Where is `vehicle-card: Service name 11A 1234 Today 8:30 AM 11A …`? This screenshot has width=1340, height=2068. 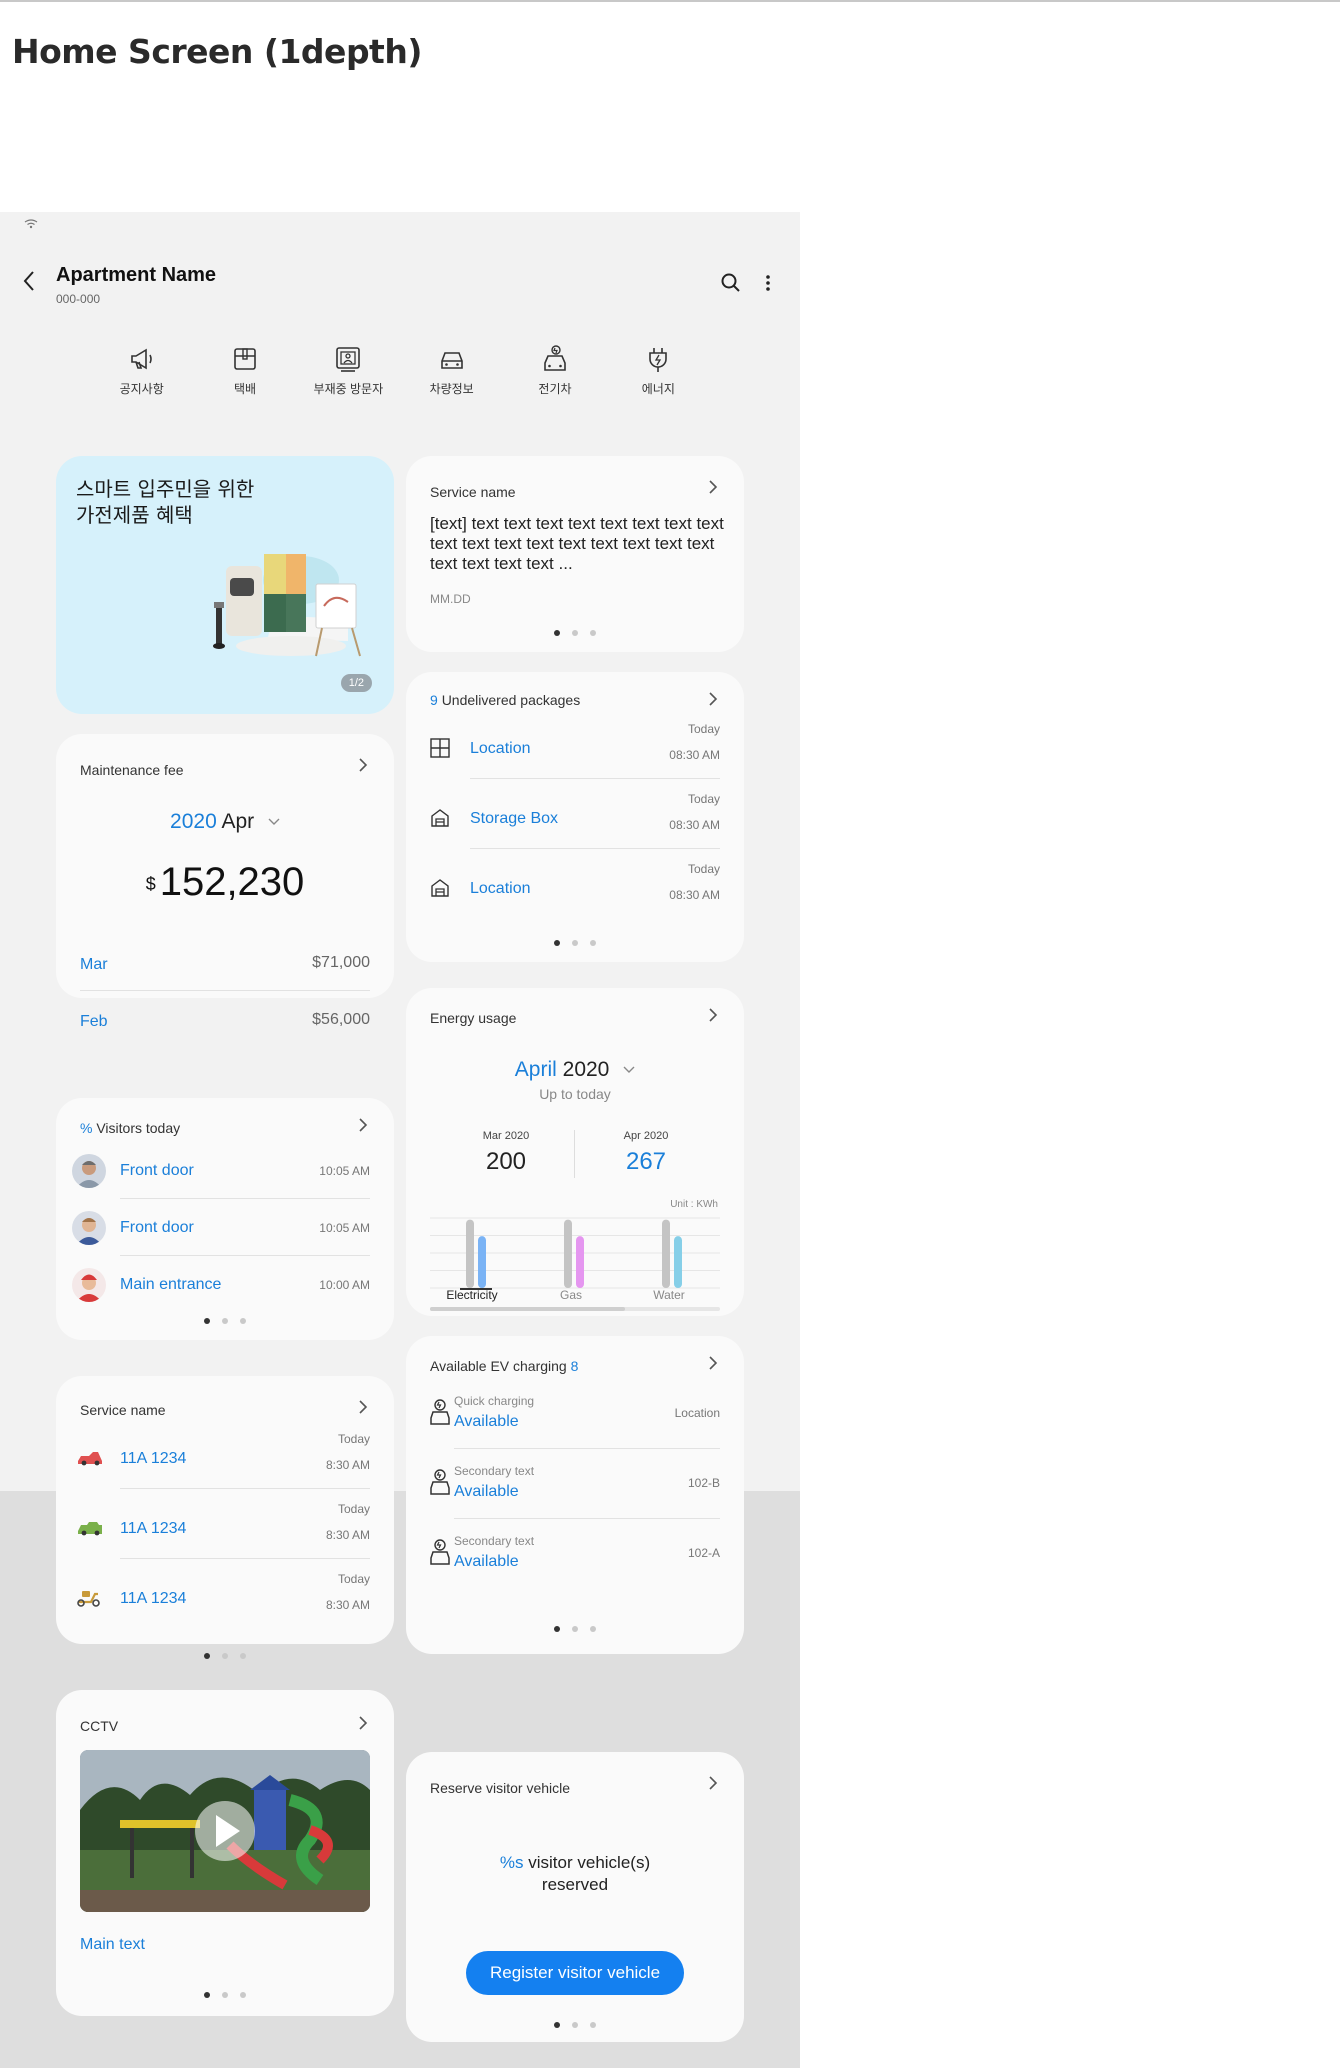
vehicle-card: Service name 11A 1234 Today 8:30 AM 11A … is located at coordinates (225, 1510).